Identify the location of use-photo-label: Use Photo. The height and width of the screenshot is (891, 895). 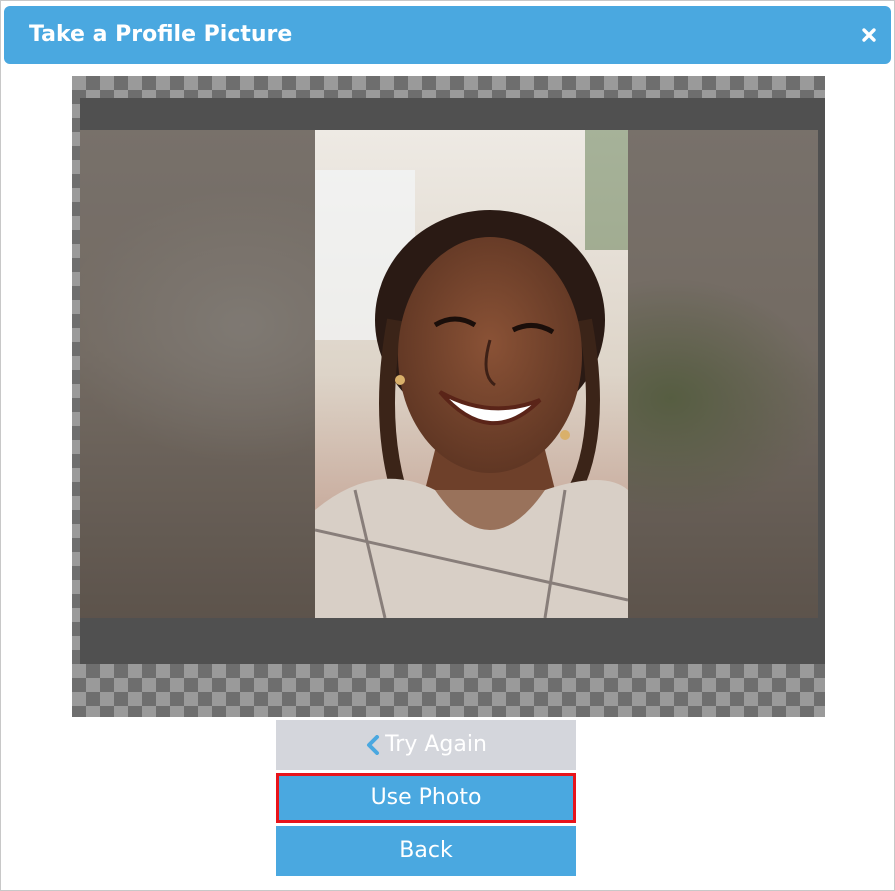
(426, 797).